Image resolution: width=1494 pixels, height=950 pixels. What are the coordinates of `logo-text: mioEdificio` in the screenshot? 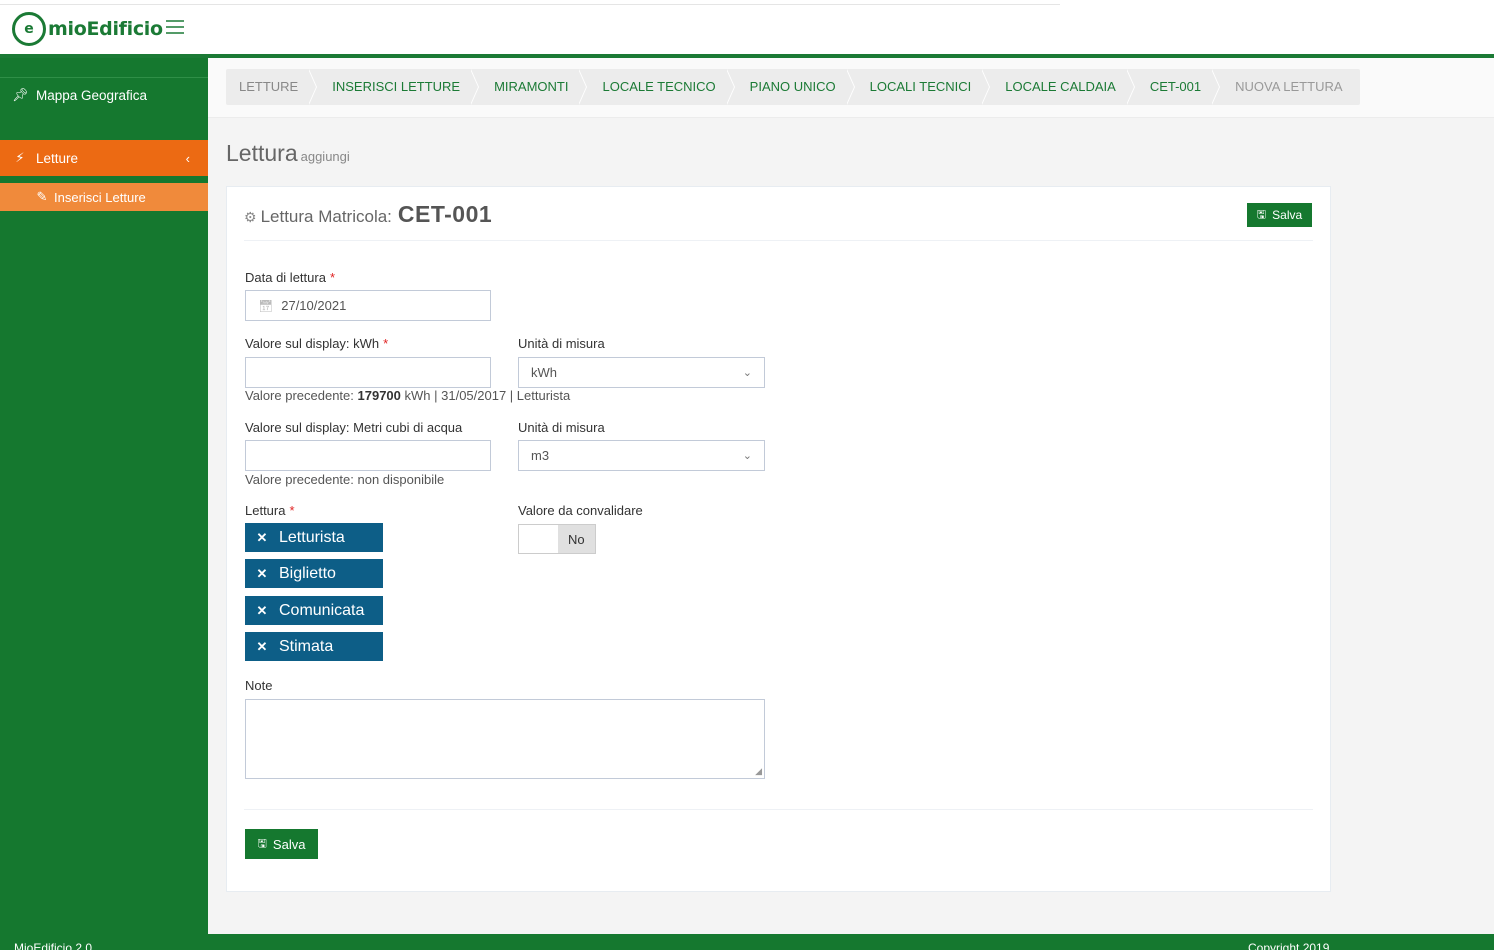 It's located at (105, 29).